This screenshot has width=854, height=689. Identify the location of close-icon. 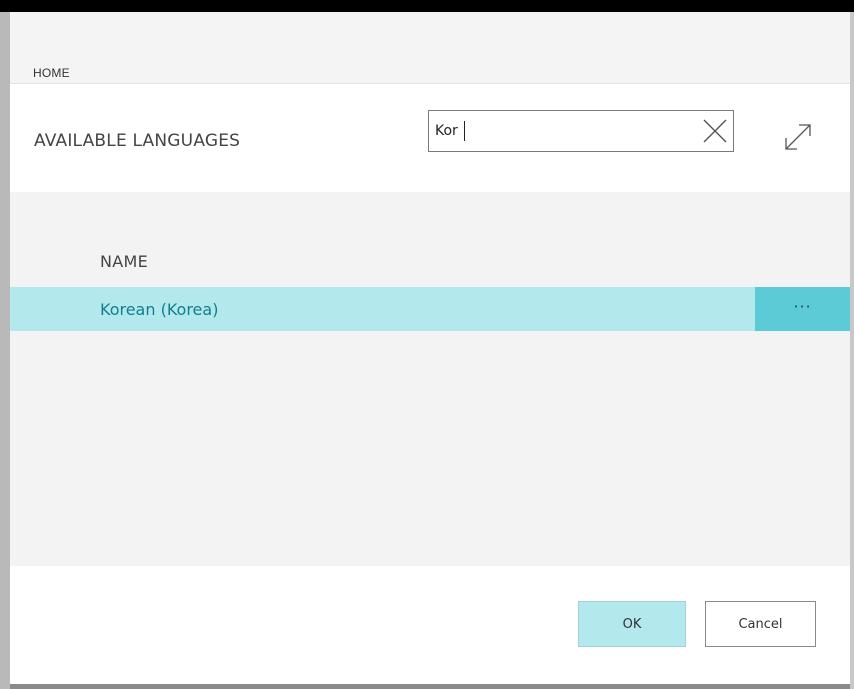
(715, 131).